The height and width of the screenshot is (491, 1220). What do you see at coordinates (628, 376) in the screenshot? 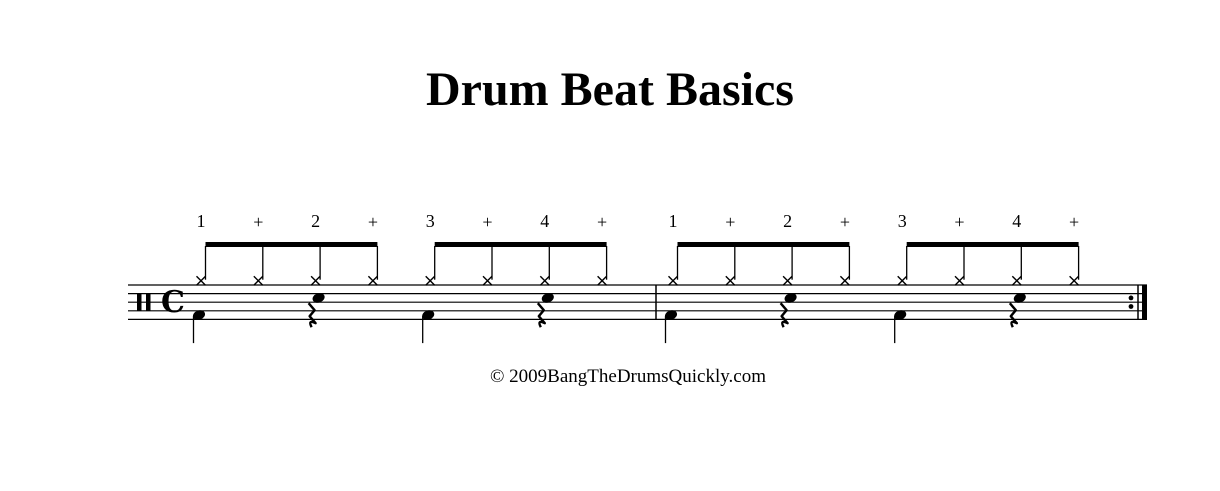
I see `copyright-notice: © 2009BangTheDrumsQuickly.com` at bounding box center [628, 376].